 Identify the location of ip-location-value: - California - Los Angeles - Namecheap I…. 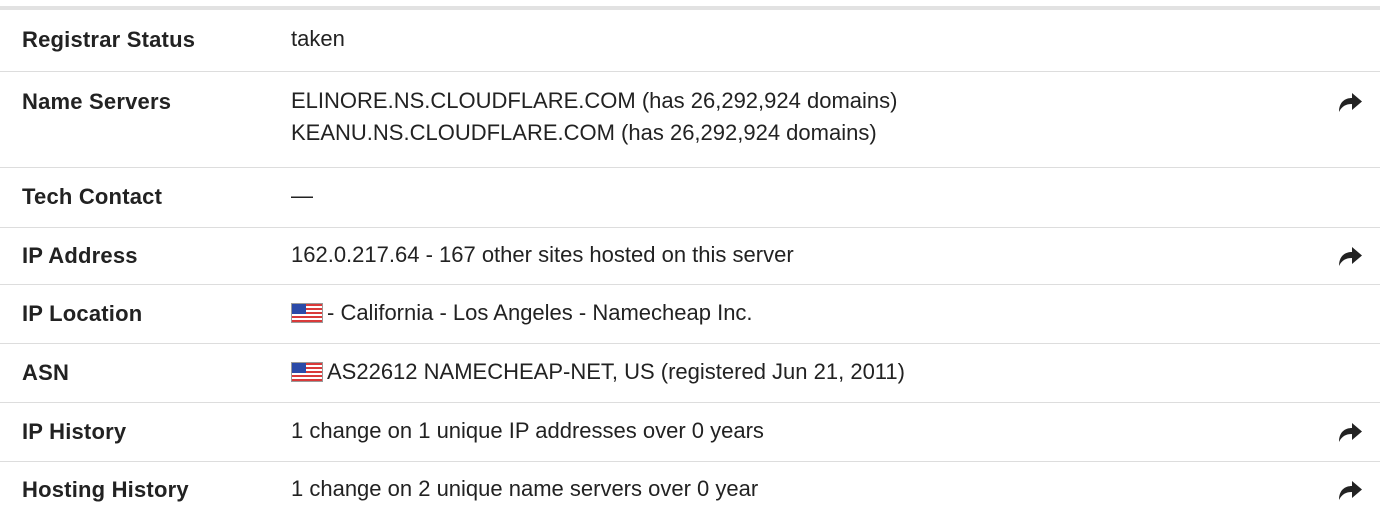
(540, 312).